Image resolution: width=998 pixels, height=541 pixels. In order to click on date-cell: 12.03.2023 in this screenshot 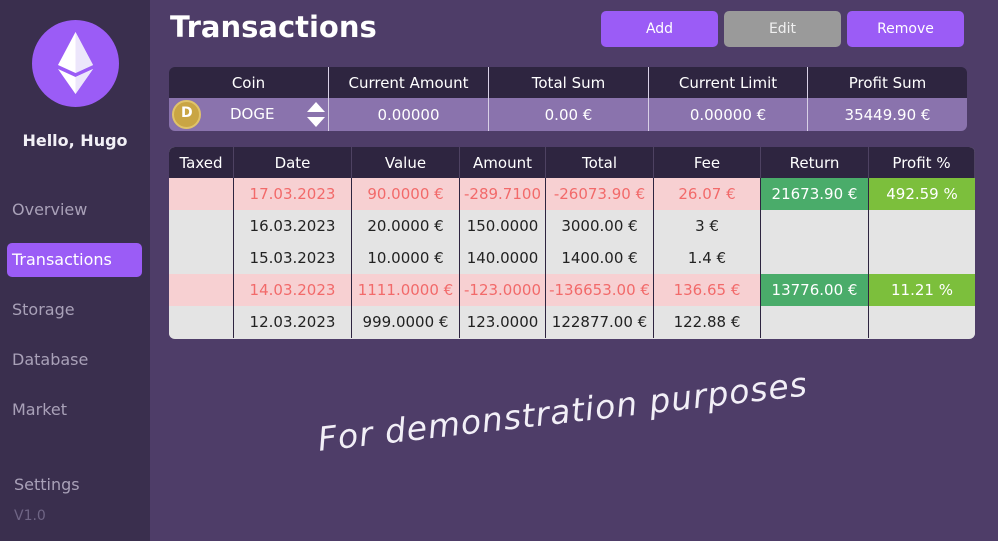, I will do `click(293, 322)`.